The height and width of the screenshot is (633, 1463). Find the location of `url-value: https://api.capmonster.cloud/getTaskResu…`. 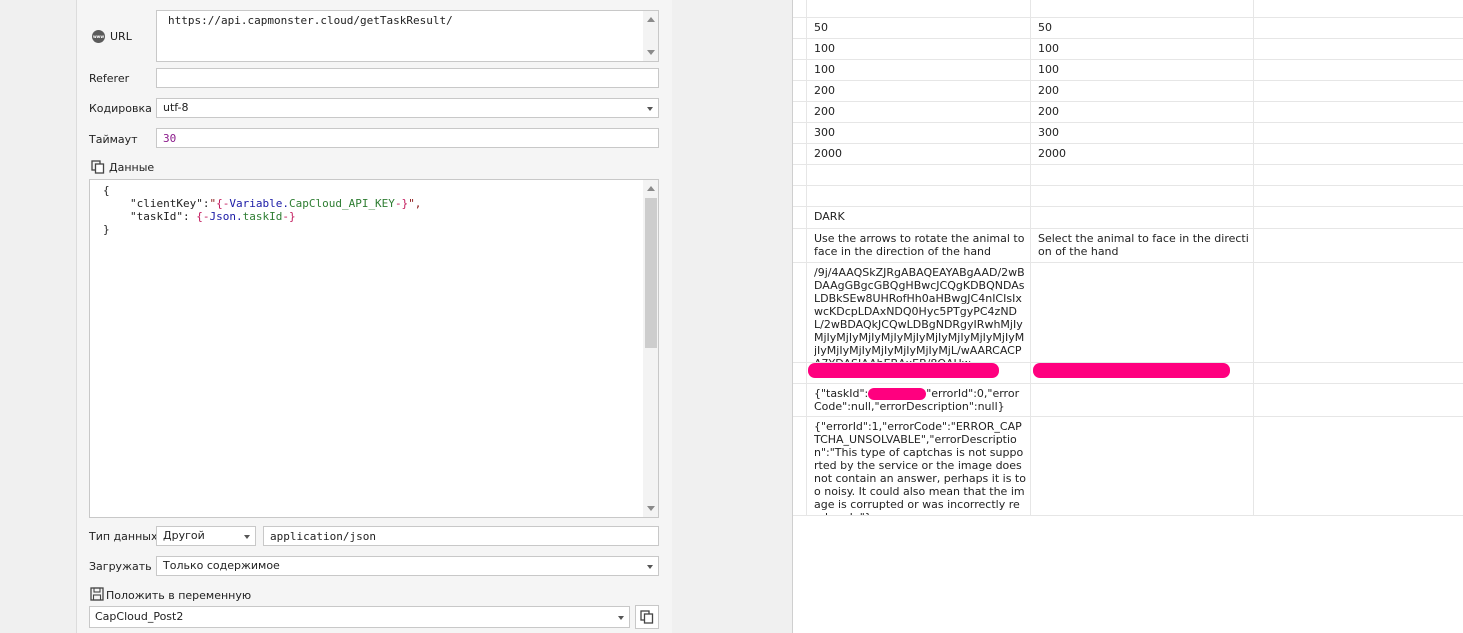

url-value: https://api.capmonster.cloud/getTaskResu… is located at coordinates (310, 20).